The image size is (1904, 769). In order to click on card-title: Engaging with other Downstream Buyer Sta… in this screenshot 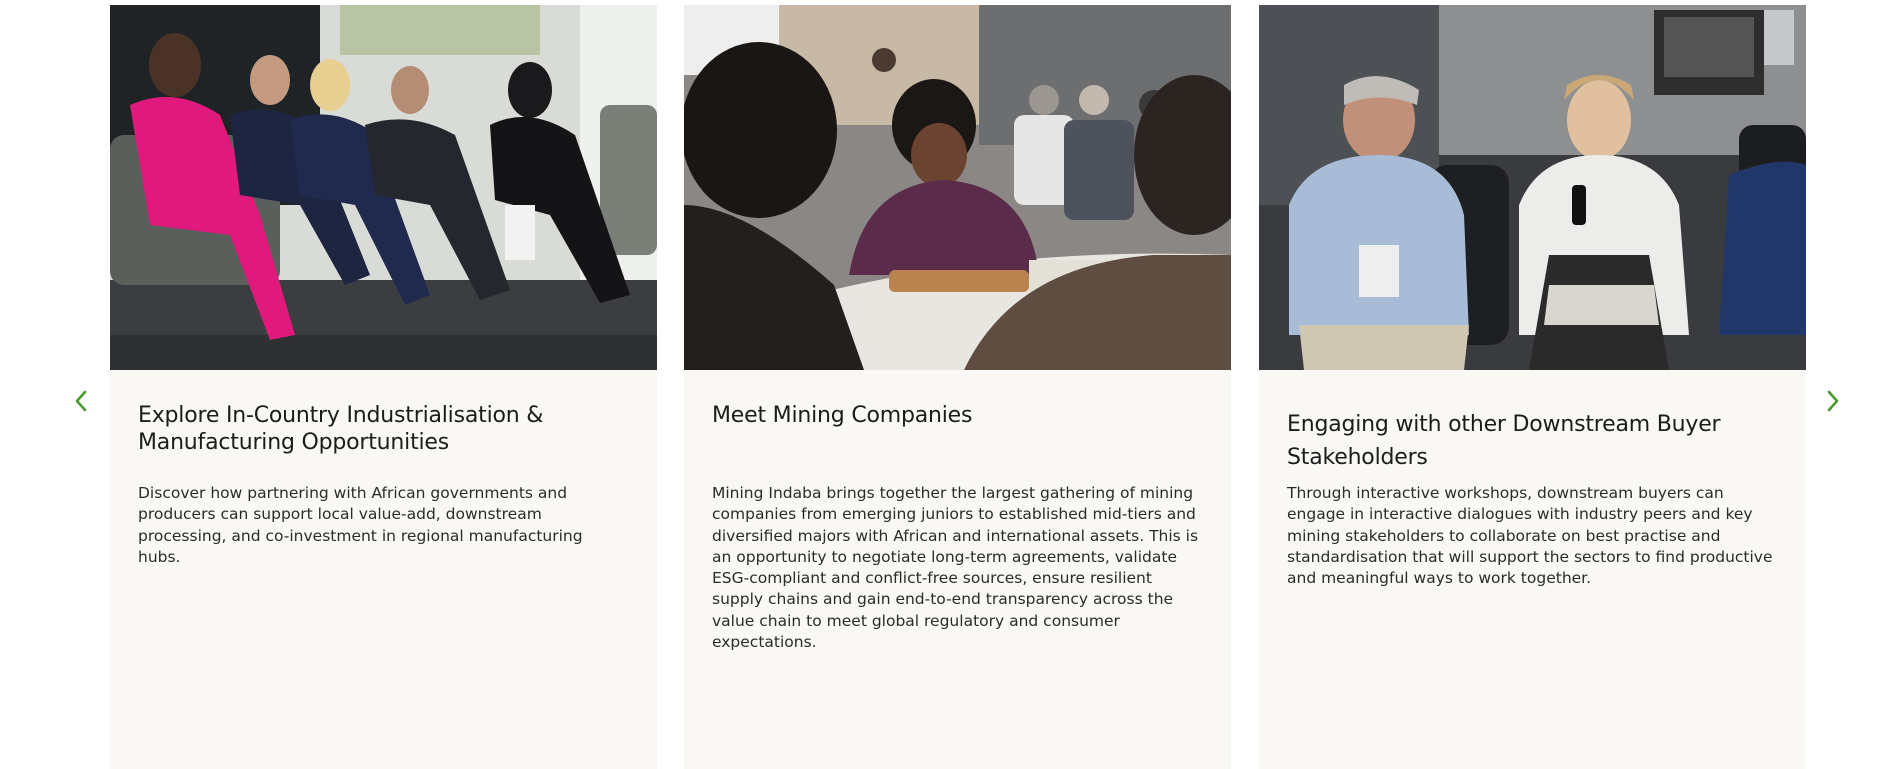, I will do `click(1504, 441)`.